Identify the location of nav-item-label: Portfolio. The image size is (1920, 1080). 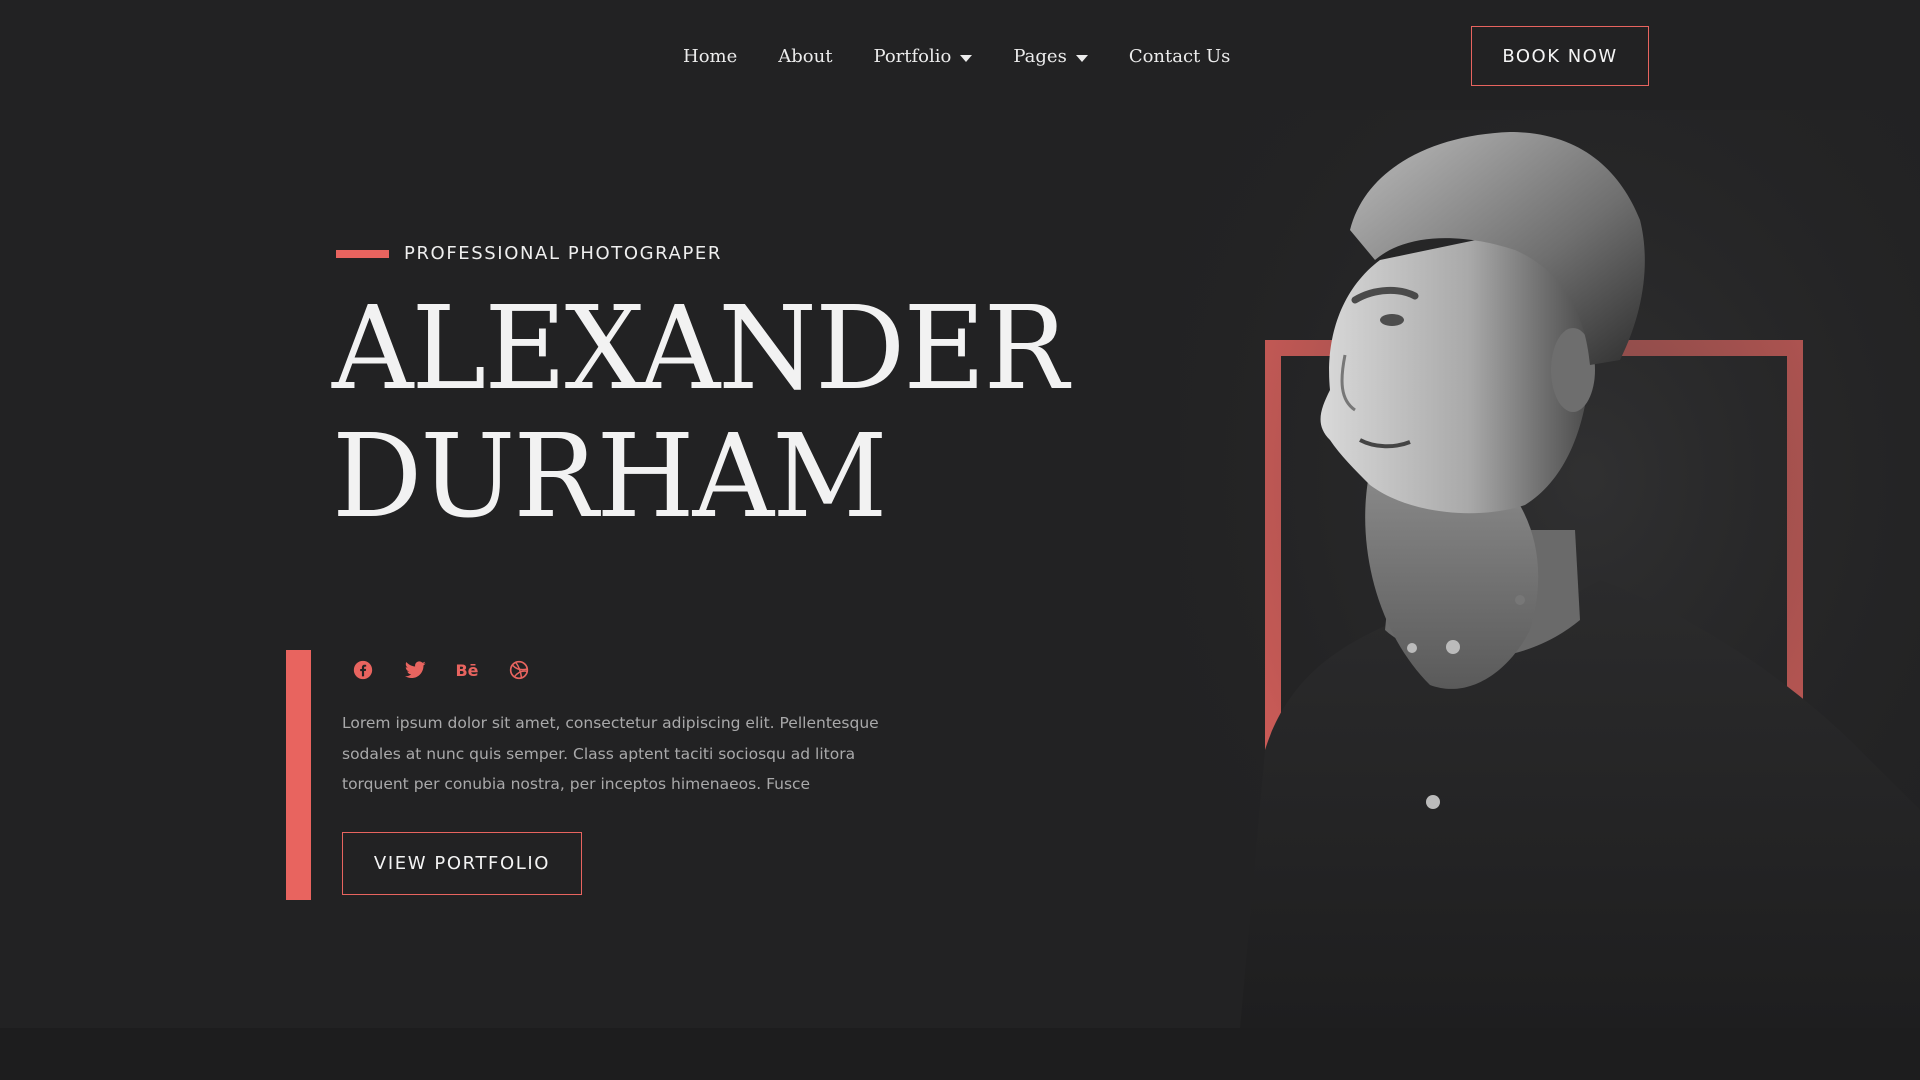
(912, 56).